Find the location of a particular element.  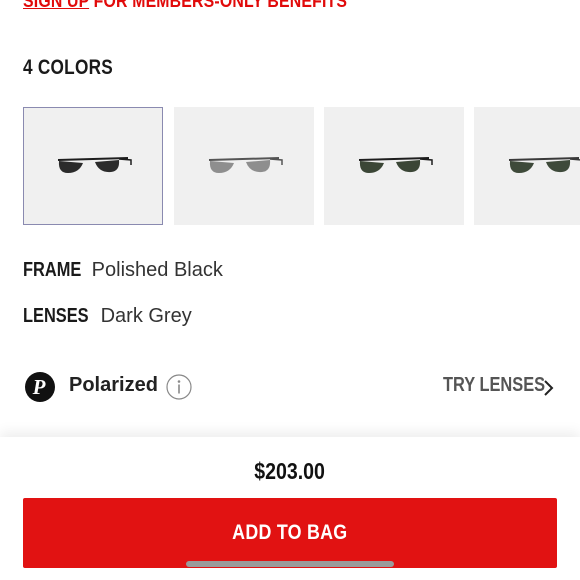

add-to-bag-label: ADD TO BAG is located at coordinates (290, 532).